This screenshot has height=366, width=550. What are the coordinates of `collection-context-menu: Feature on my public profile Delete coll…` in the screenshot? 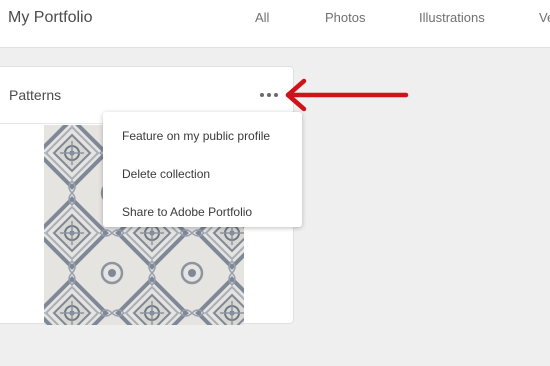 It's located at (202, 169).